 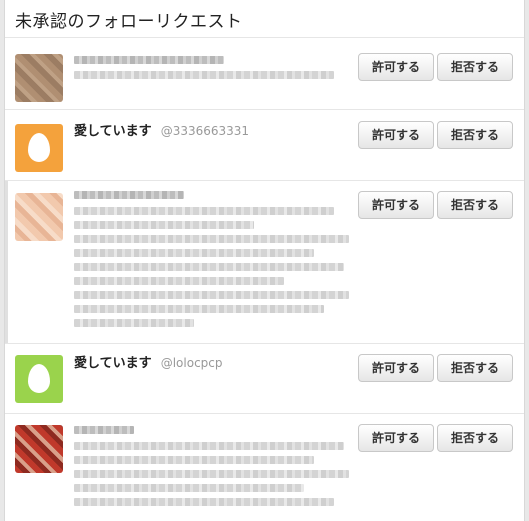 What do you see at coordinates (264, 19) in the screenshot?
I see `panel-header: 未承認のフォローリクエスト` at bounding box center [264, 19].